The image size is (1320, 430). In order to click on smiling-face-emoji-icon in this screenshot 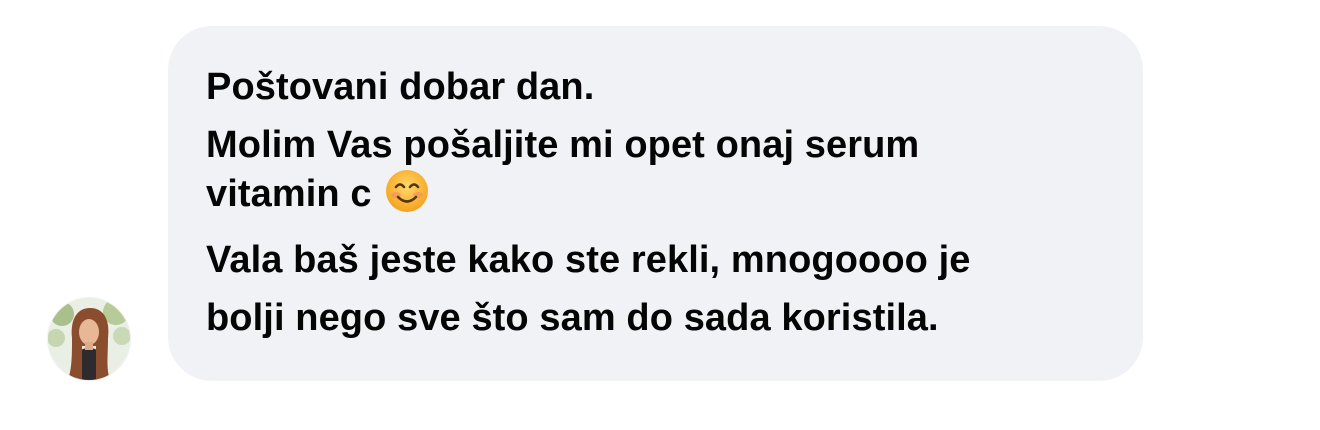, I will do `click(407, 196)`.